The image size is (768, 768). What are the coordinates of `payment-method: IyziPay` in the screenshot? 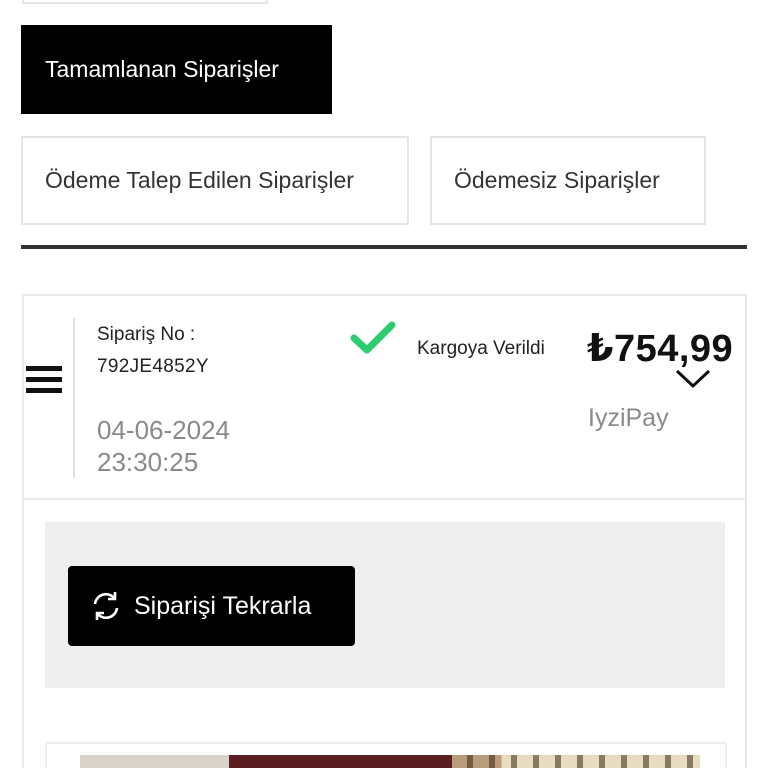 It's located at (628, 418).